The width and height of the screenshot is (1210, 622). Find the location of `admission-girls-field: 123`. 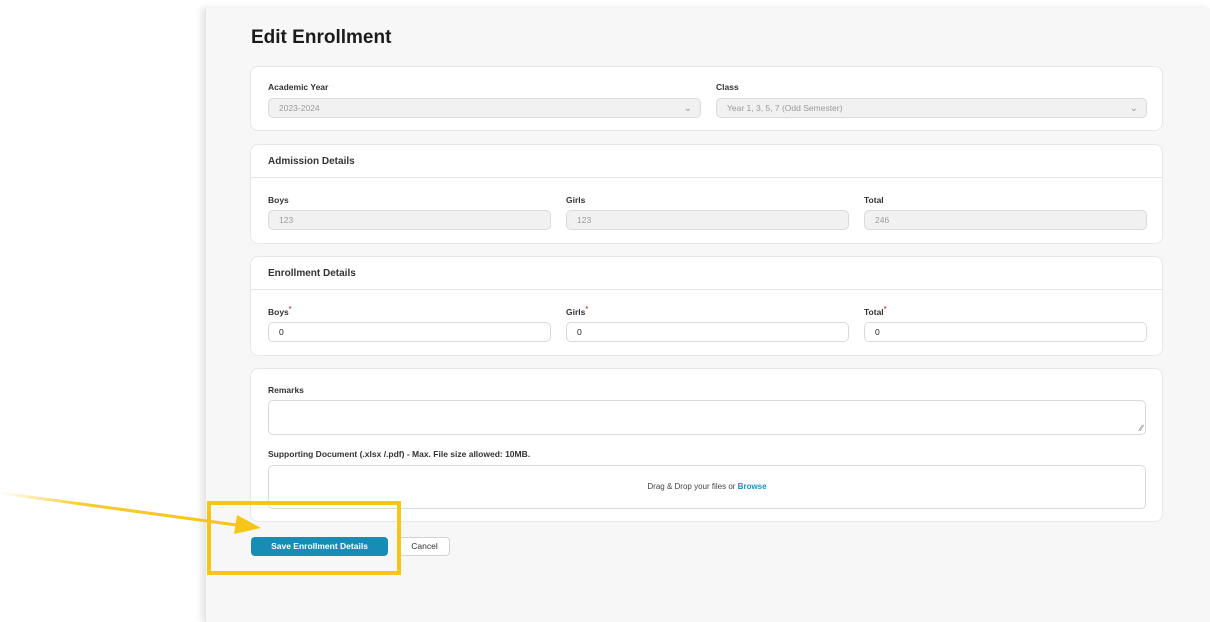

admission-girls-field: 123 is located at coordinates (707, 220).